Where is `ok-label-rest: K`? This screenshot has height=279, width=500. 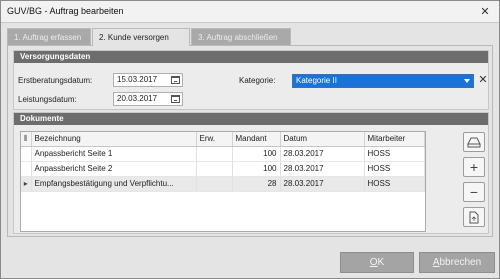
ok-label-rest: K is located at coordinates (381, 262).